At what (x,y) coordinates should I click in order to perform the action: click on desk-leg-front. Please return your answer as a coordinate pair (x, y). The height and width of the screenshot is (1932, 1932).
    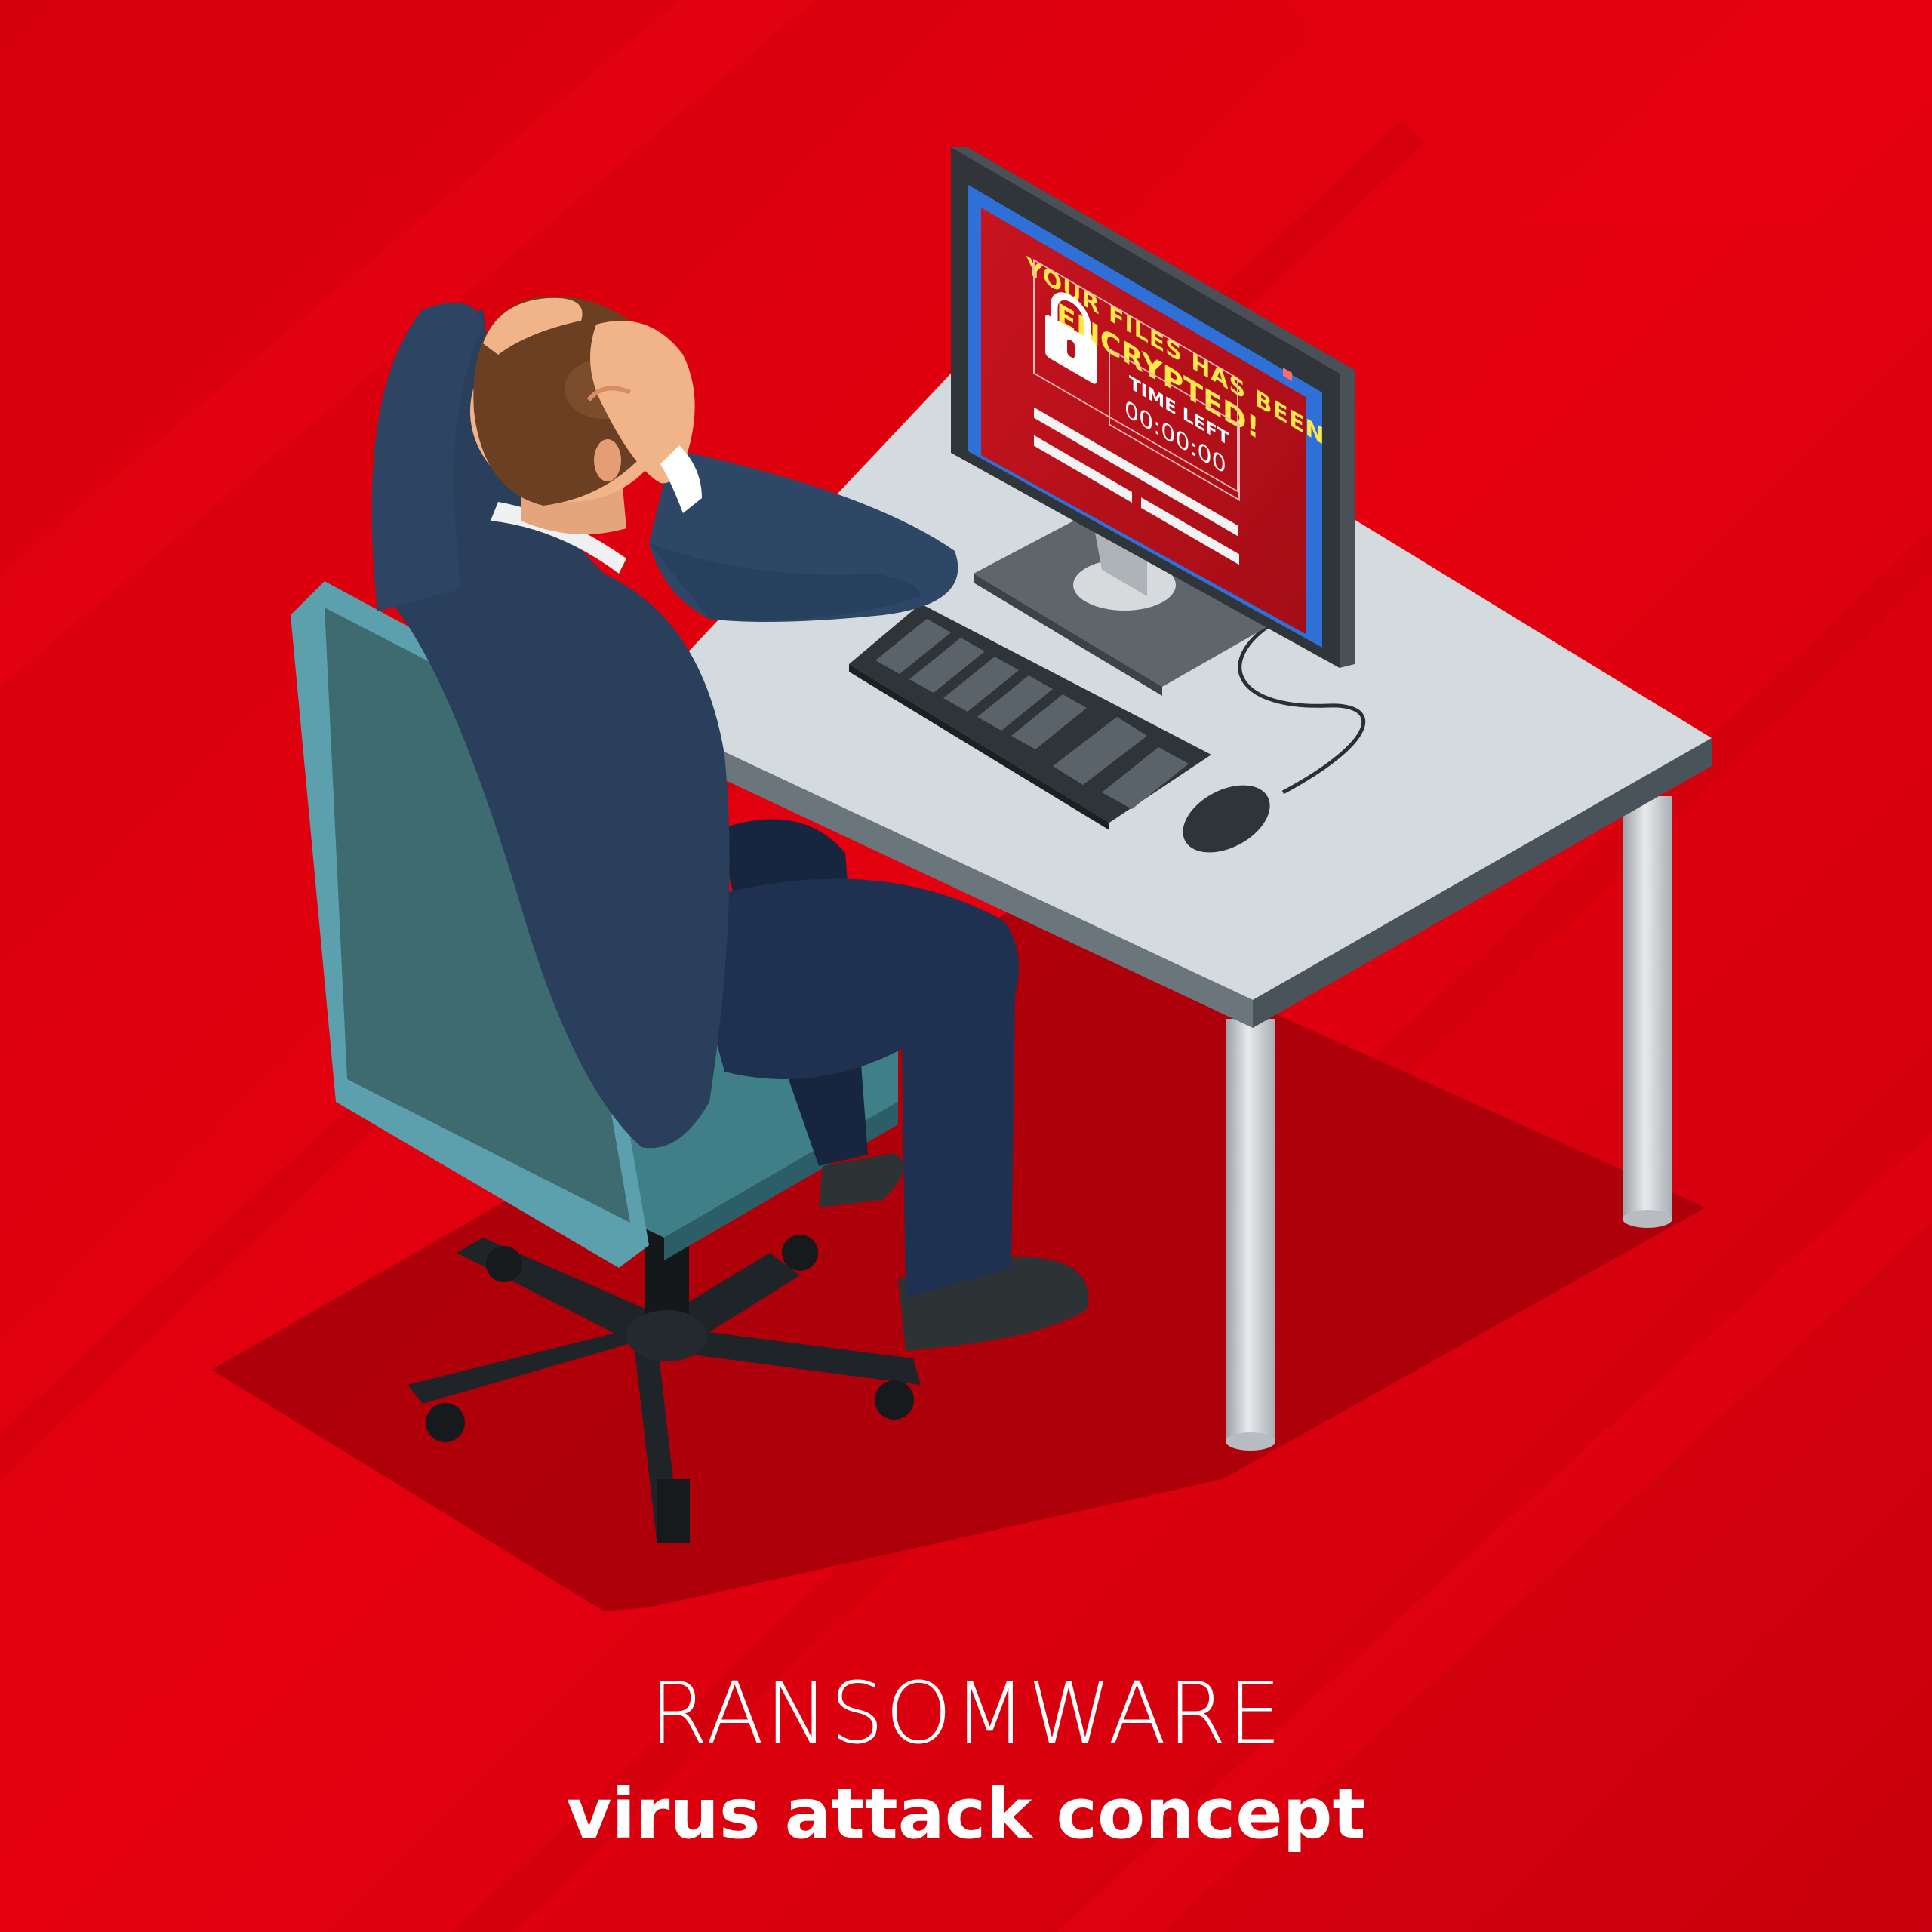
    Looking at the image, I should click on (1250, 1230).